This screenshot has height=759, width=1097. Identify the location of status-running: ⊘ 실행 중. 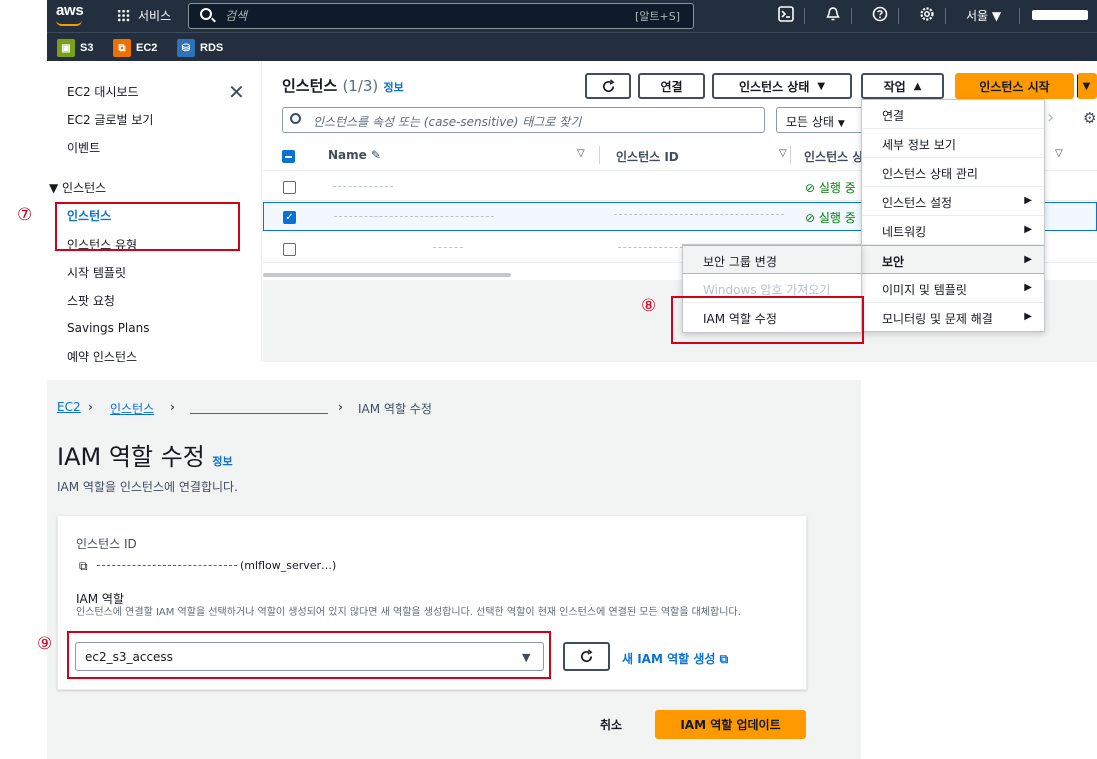
(830, 218).